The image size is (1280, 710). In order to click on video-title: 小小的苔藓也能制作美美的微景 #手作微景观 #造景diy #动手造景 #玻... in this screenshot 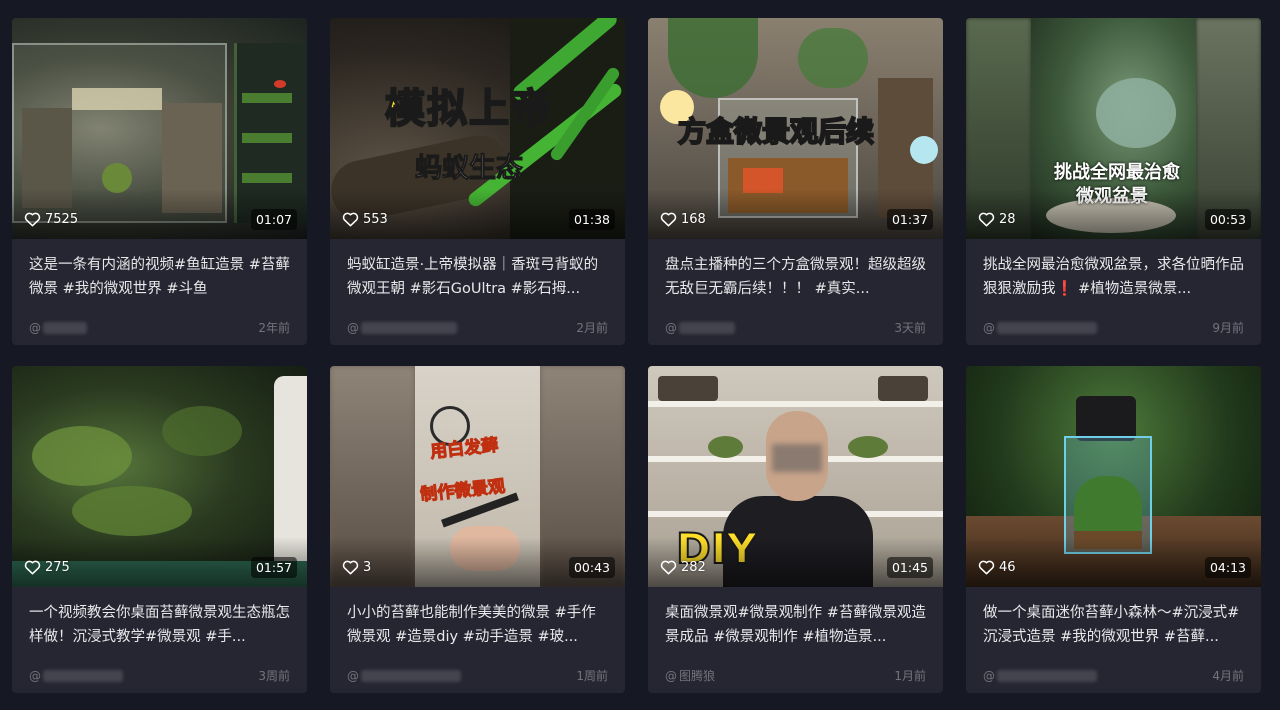, I will do `click(477, 625)`.